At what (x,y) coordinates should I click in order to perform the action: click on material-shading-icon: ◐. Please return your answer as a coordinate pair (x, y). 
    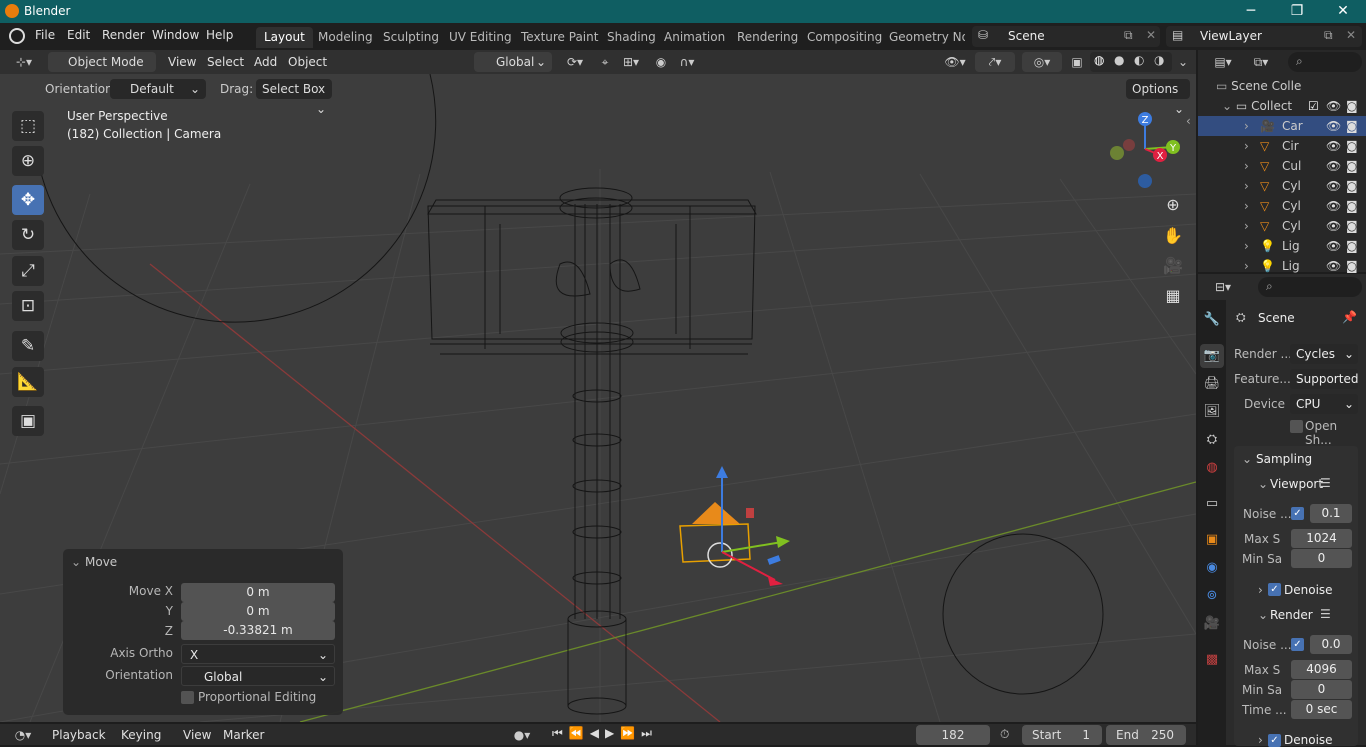
    Looking at the image, I should click on (1139, 60).